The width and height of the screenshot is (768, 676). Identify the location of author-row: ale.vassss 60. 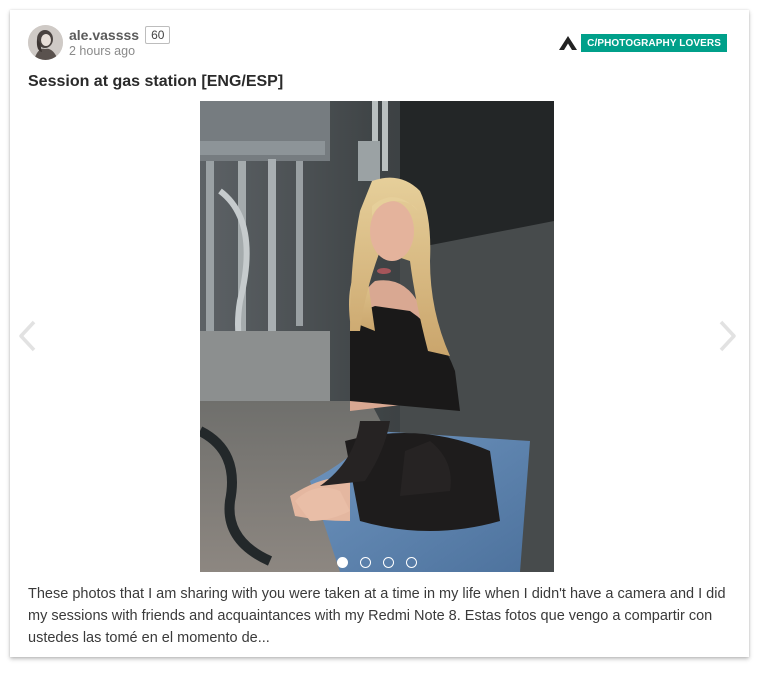
(120, 35).